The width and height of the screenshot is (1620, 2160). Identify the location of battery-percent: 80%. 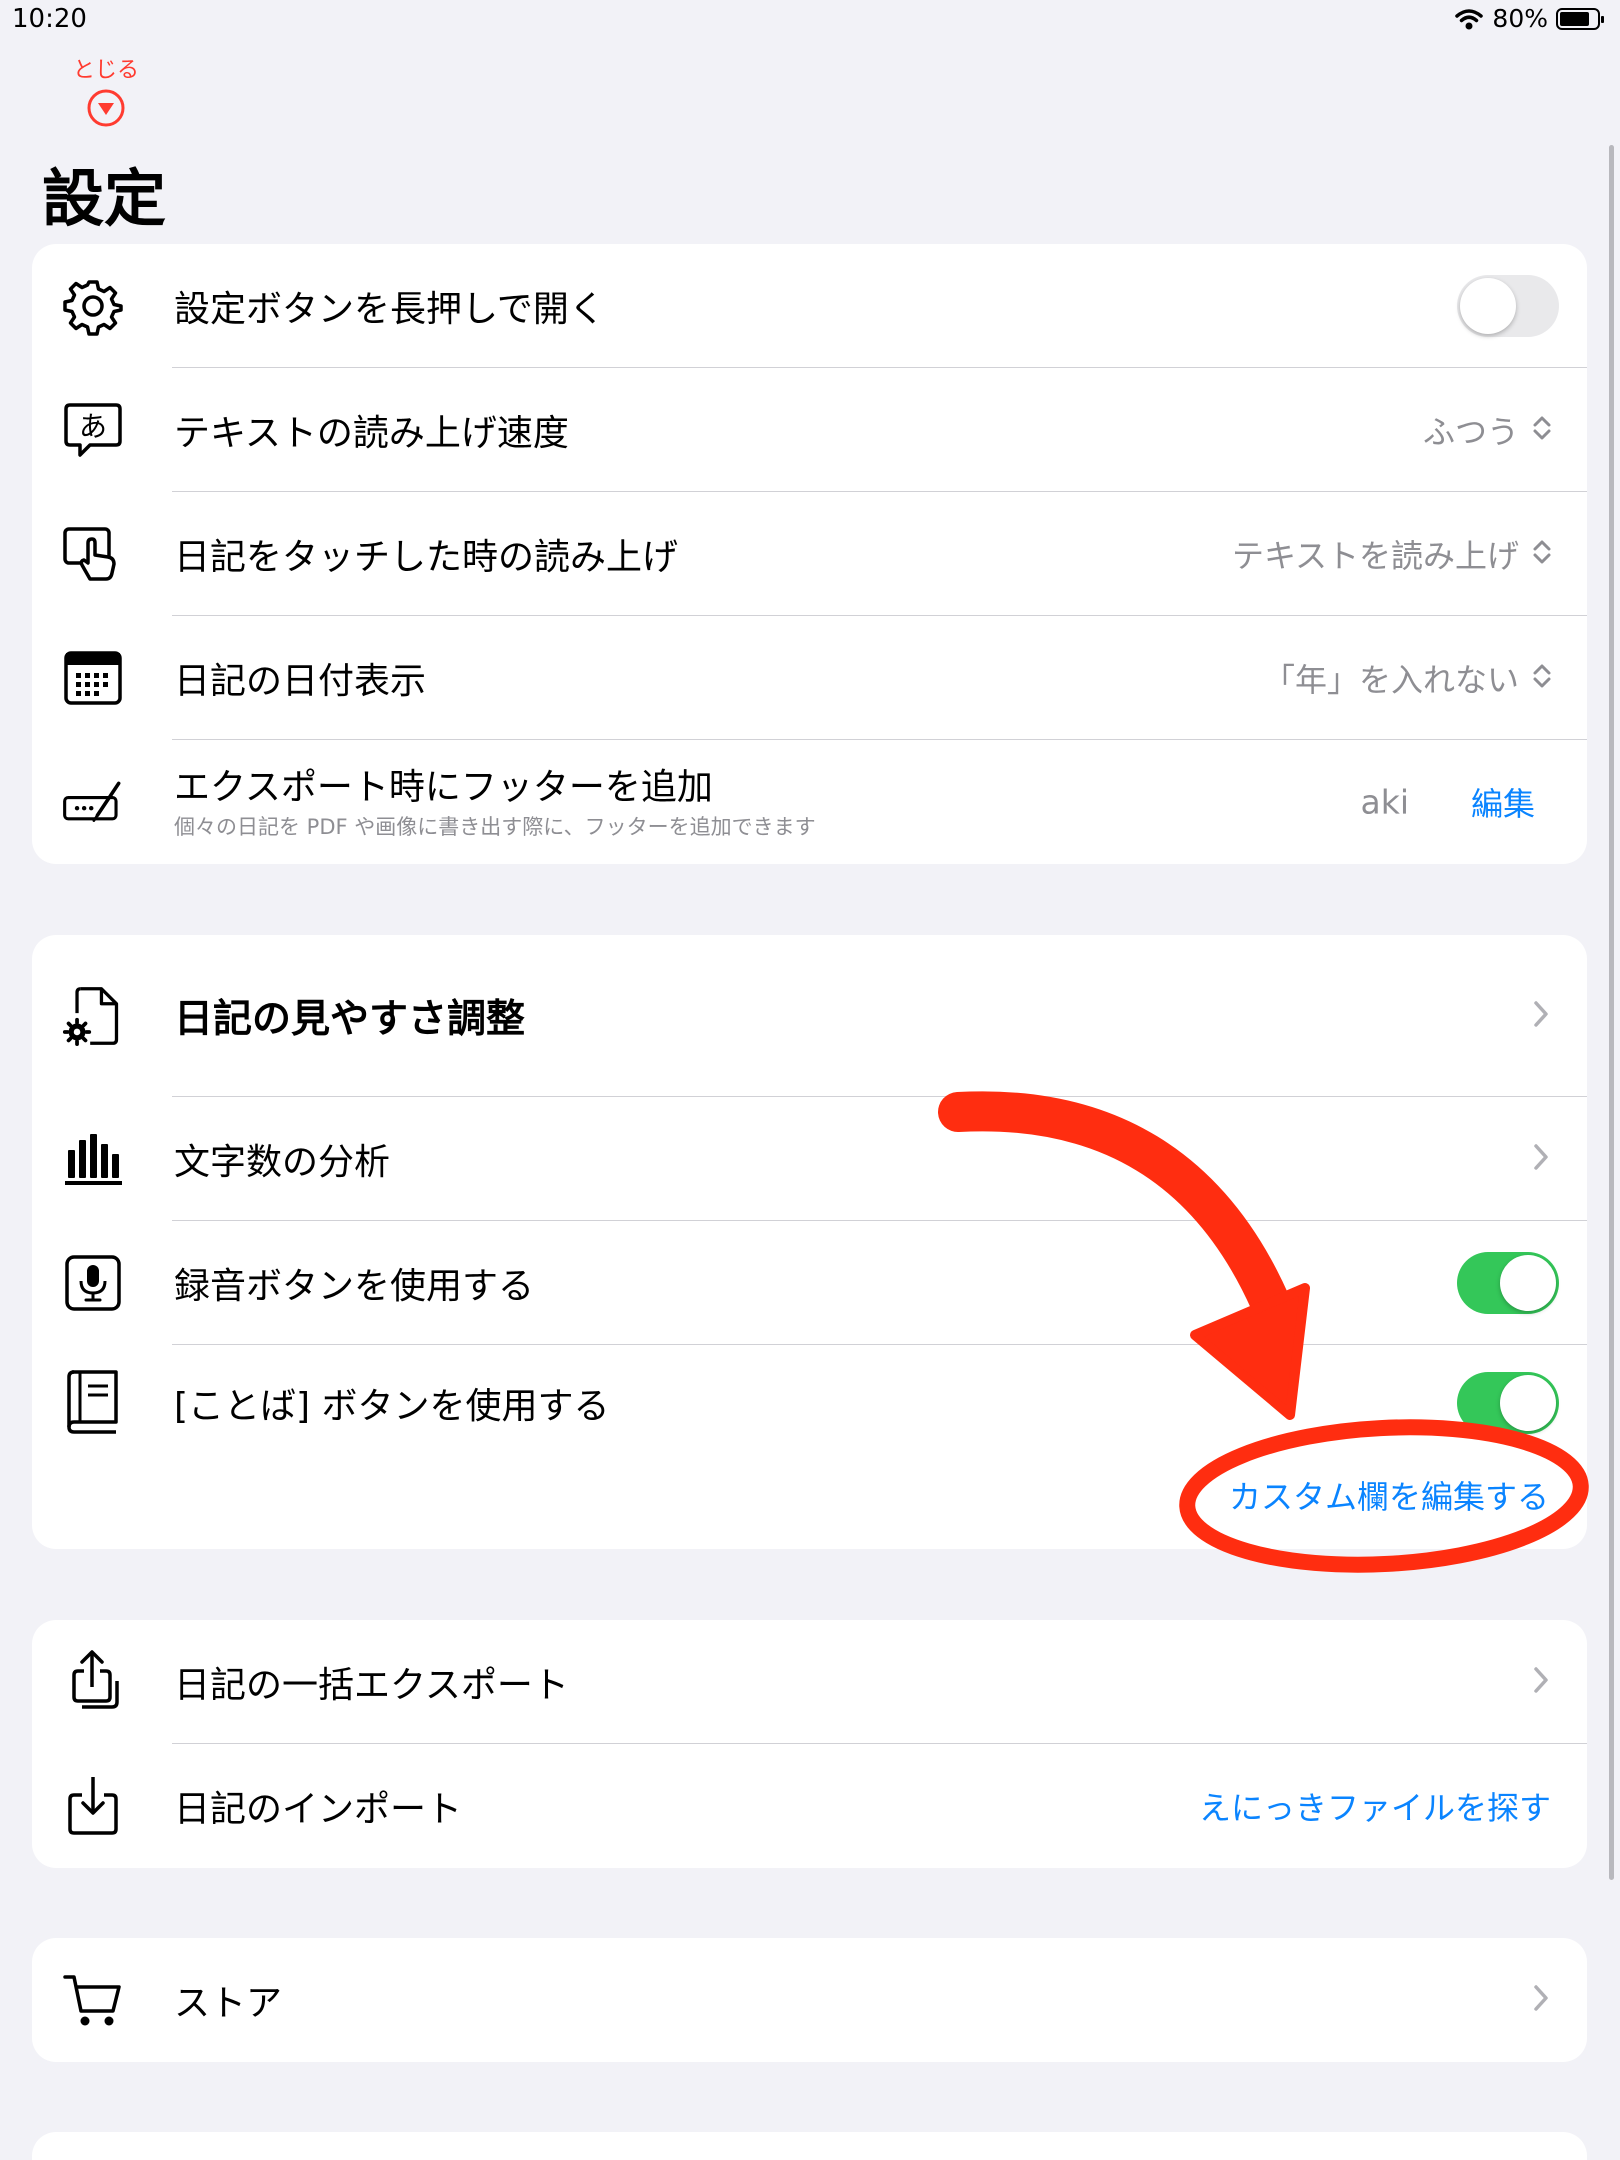
(1520, 18).